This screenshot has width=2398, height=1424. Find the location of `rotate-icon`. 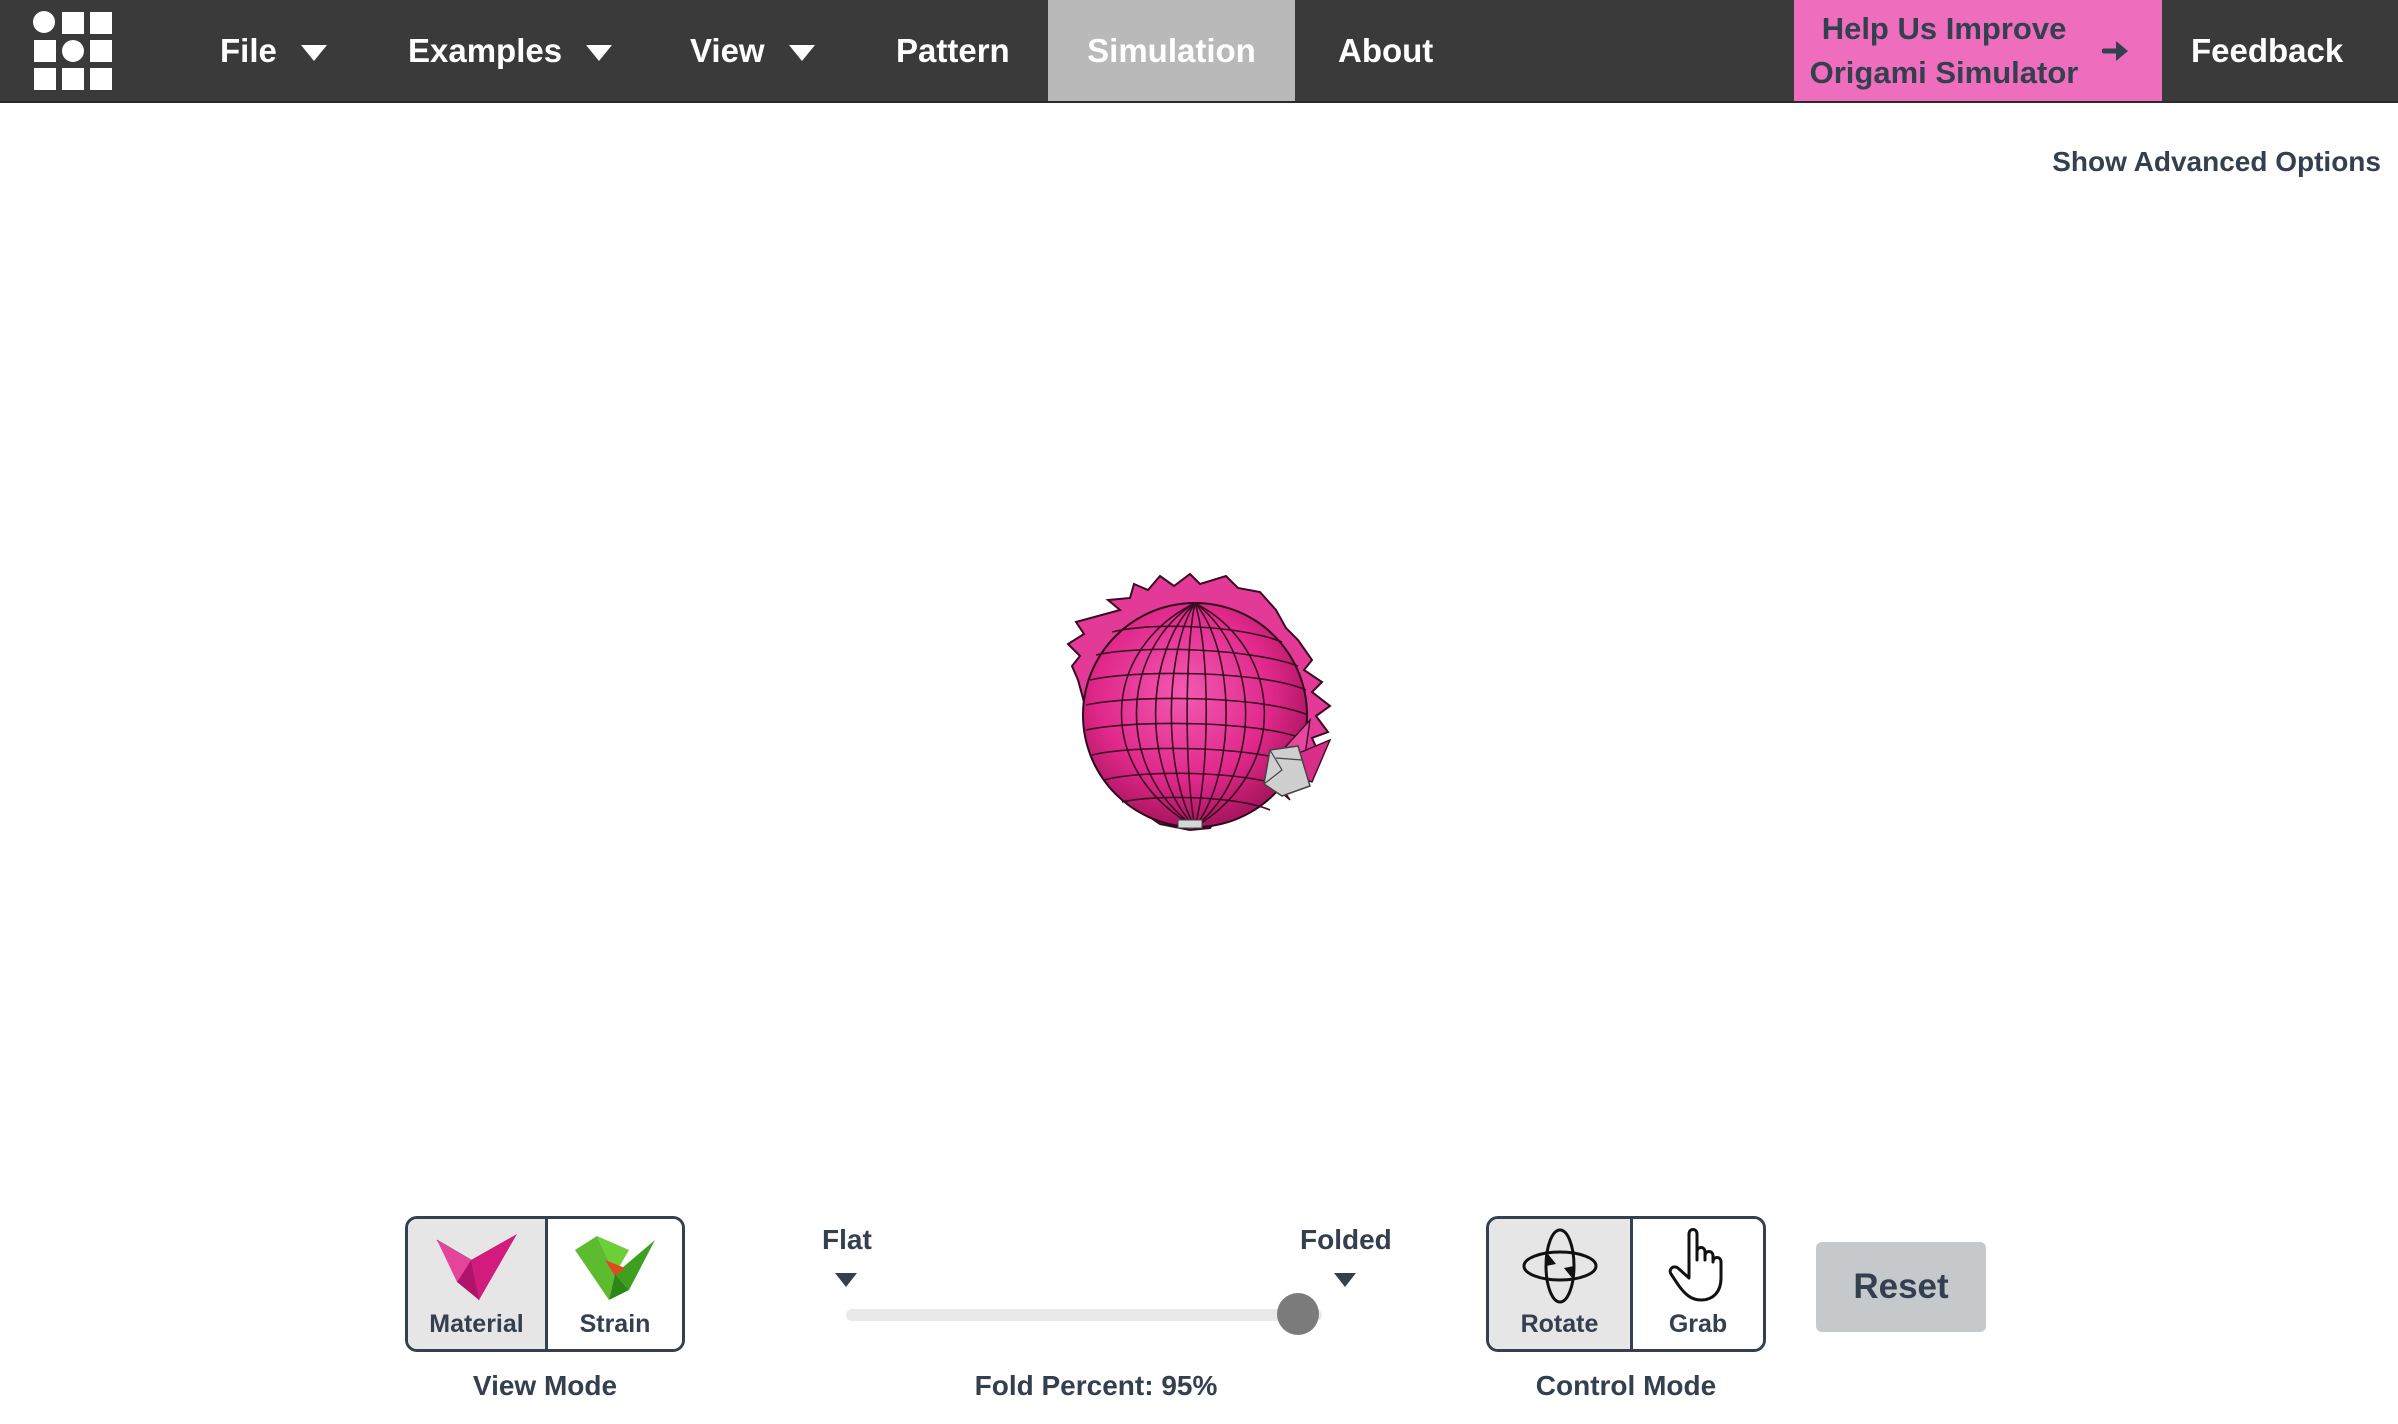

rotate-icon is located at coordinates (1559, 1266).